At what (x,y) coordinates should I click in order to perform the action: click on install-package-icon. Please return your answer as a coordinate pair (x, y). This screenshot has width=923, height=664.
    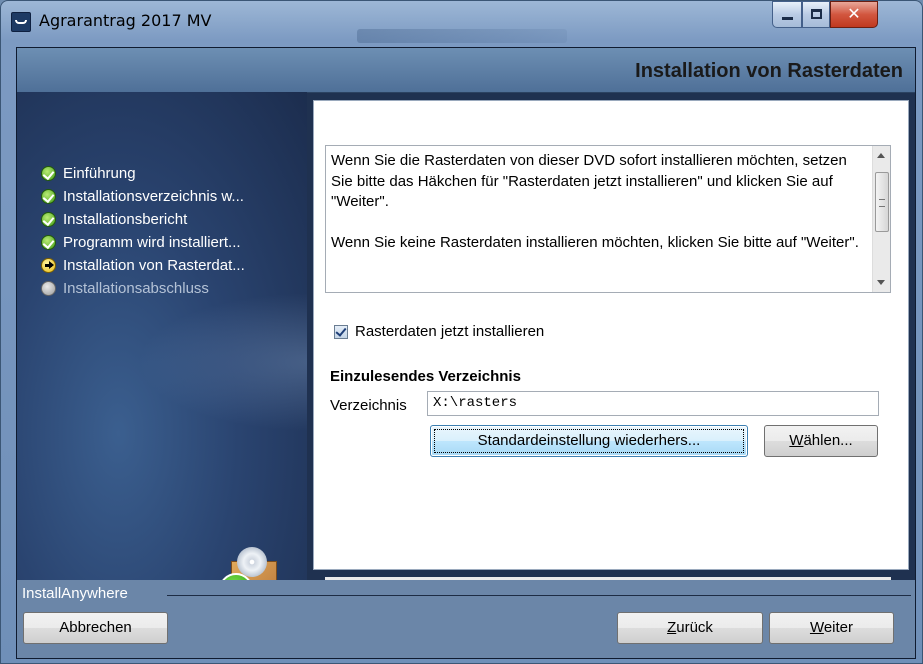
    Looking at the image, I should click on (246, 563).